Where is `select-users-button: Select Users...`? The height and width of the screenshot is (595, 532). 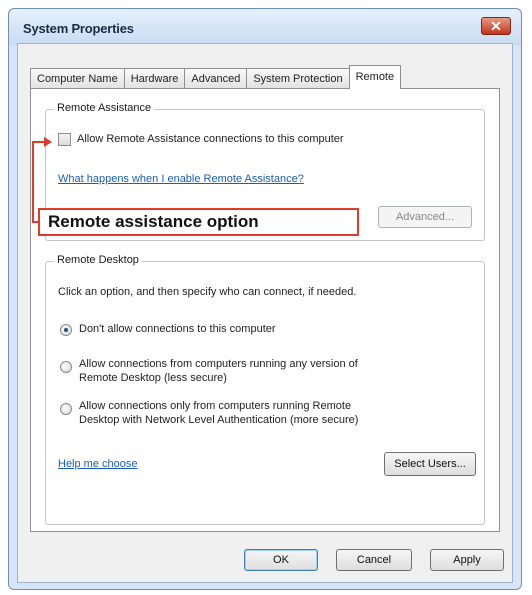 select-users-button: Select Users... is located at coordinates (430, 464).